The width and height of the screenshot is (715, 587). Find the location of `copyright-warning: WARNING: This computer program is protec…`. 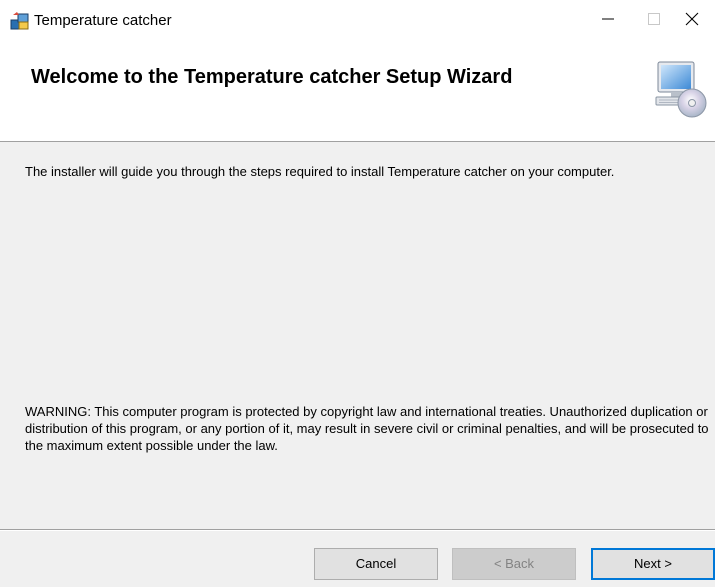

copyright-warning: WARNING: This computer program is protec… is located at coordinates (367, 428).